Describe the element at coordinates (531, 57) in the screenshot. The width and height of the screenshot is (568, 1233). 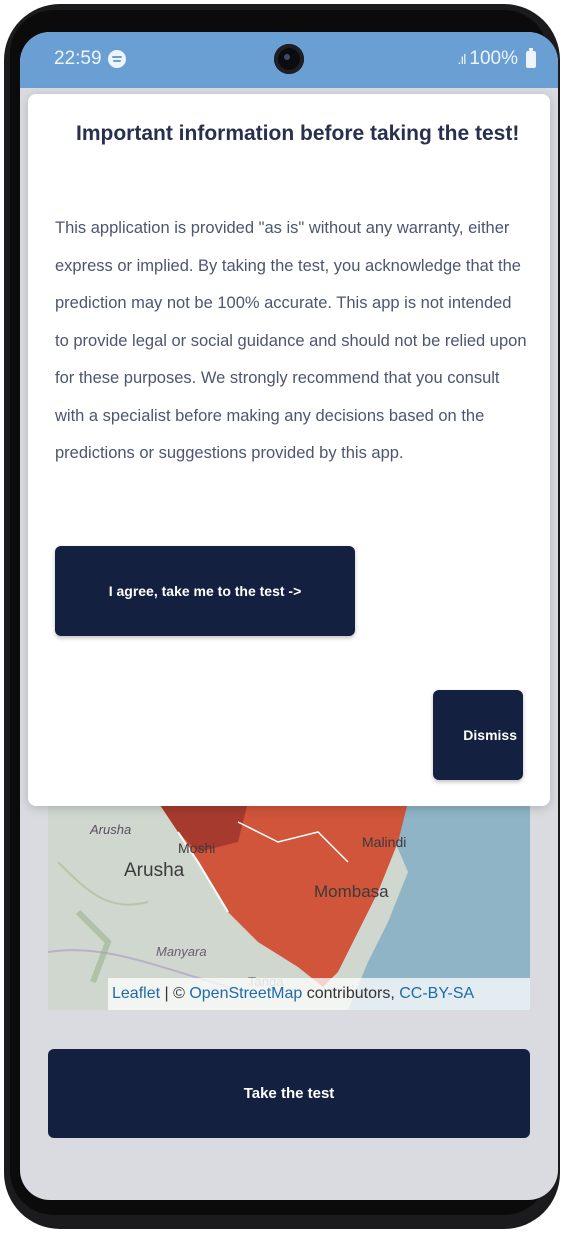
I see `battery-icon` at that location.